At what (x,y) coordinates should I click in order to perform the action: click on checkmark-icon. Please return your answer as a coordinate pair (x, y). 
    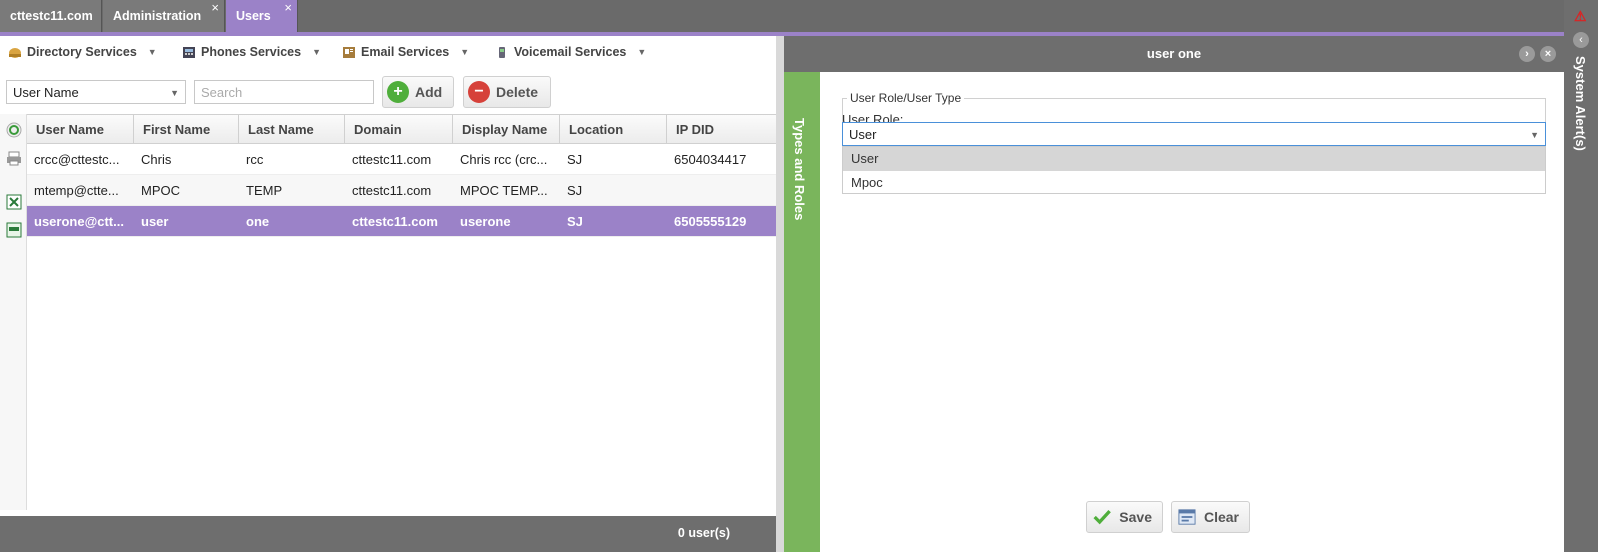
    Looking at the image, I should click on (1102, 517).